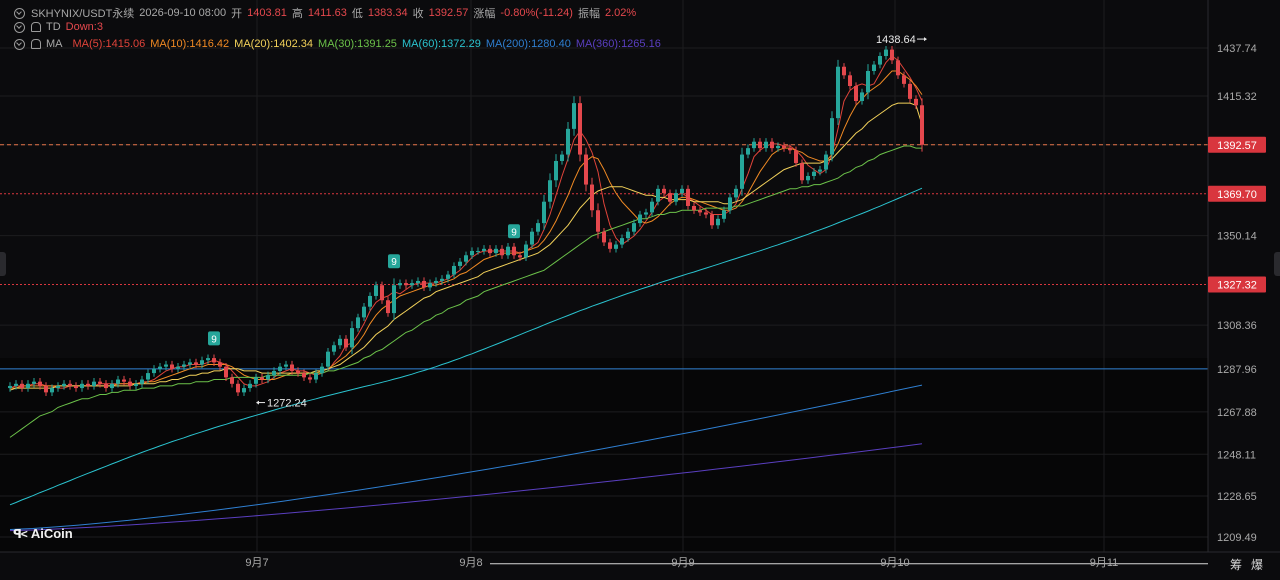 This screenshot has width=1280, height=580. I want to click on chip-distribution-button: 筹, so click(1236, 564).